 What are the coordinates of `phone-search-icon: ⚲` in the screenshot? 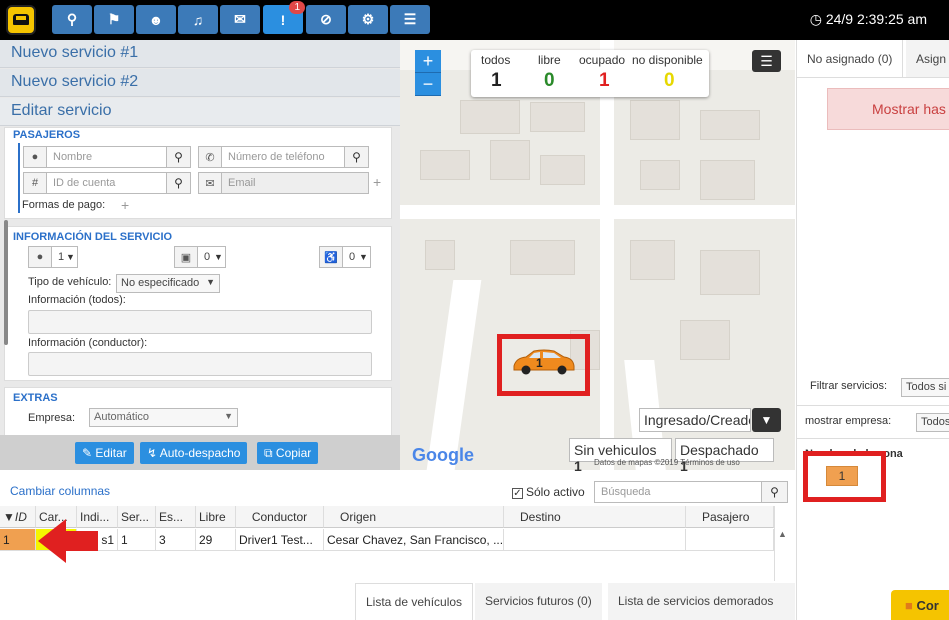 It's located at (357, 157).